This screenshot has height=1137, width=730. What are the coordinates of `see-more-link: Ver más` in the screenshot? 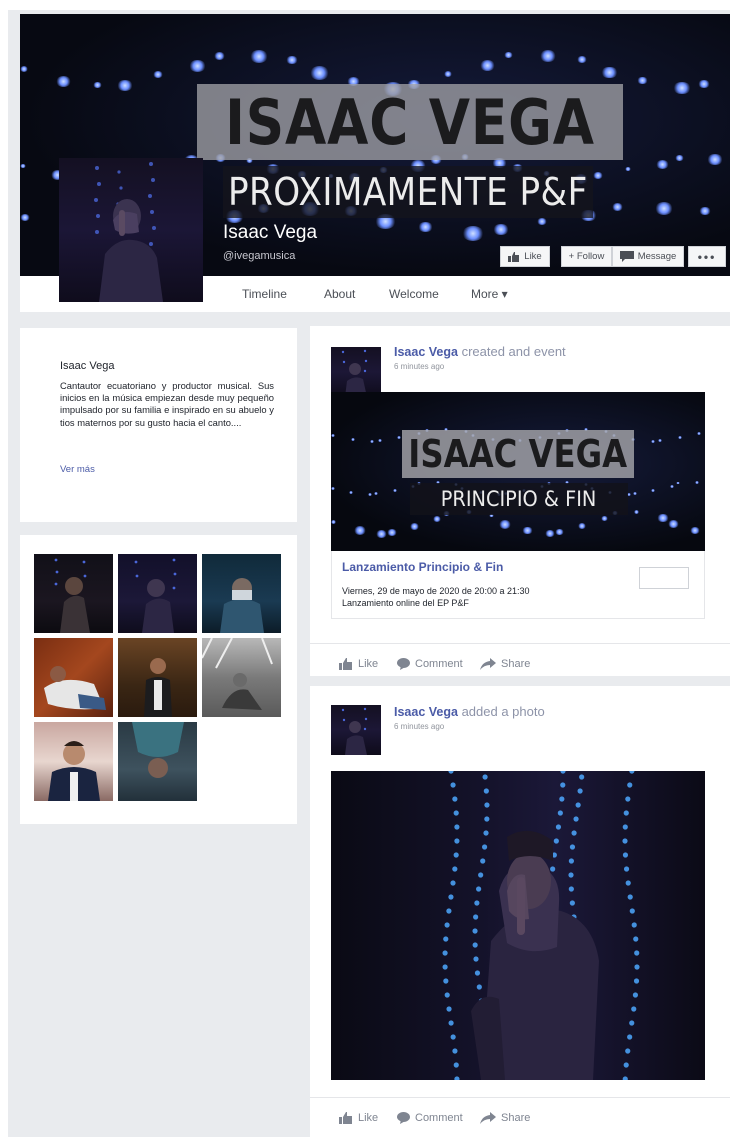 It's located at (77, 469).